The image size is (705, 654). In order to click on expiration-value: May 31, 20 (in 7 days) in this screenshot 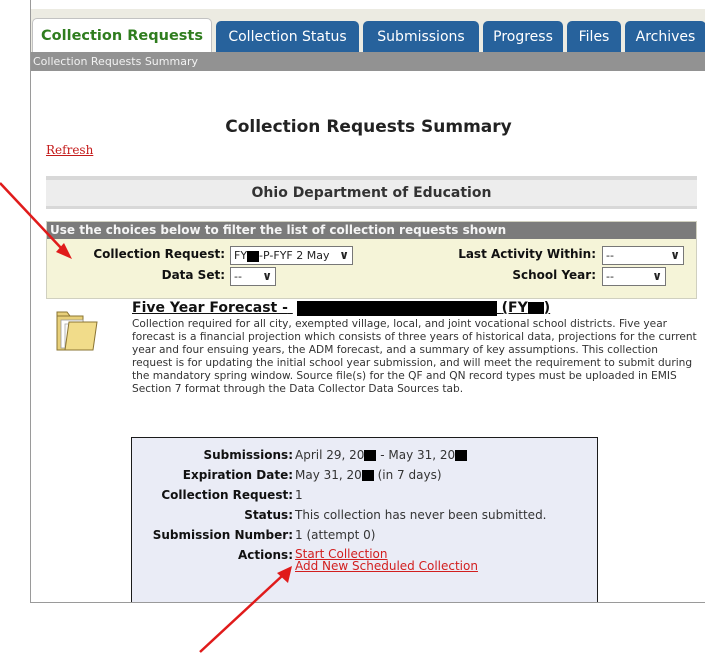, I will do `click(368, 475)`.